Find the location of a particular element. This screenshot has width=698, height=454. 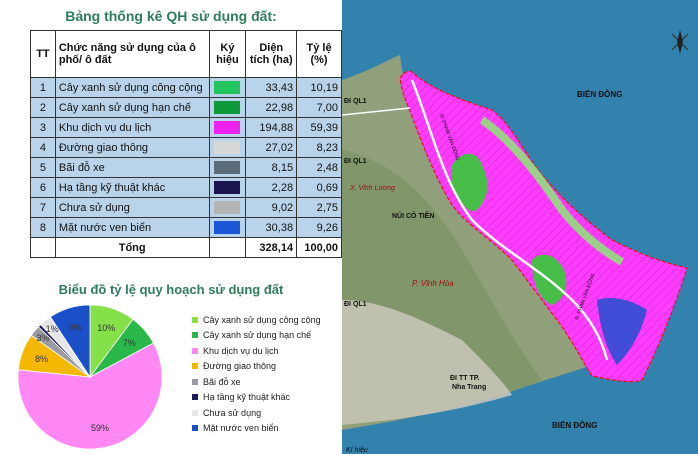

label-di-ql1-b: ĐI QL1 is located at coordinates (355, 161).